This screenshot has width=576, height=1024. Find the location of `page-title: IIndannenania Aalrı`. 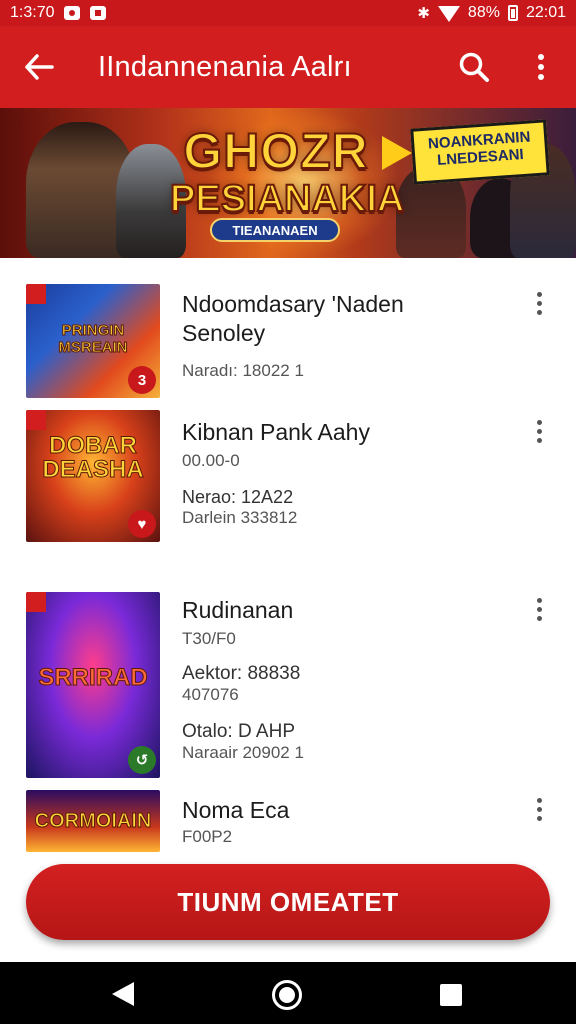

page-title: IIndannenania Aalrı is located at coordinates (225, 66).